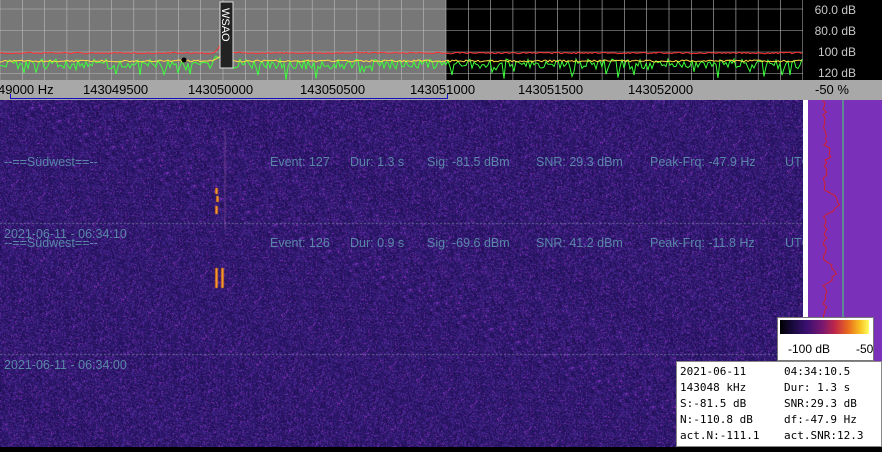 Image resolution: width=882 pixels, height=452 pixels. What do you see at coordinates (835, 31) in the screenshot?
I see `db-label: 80.0 dB` at bounding box center [835, 31].